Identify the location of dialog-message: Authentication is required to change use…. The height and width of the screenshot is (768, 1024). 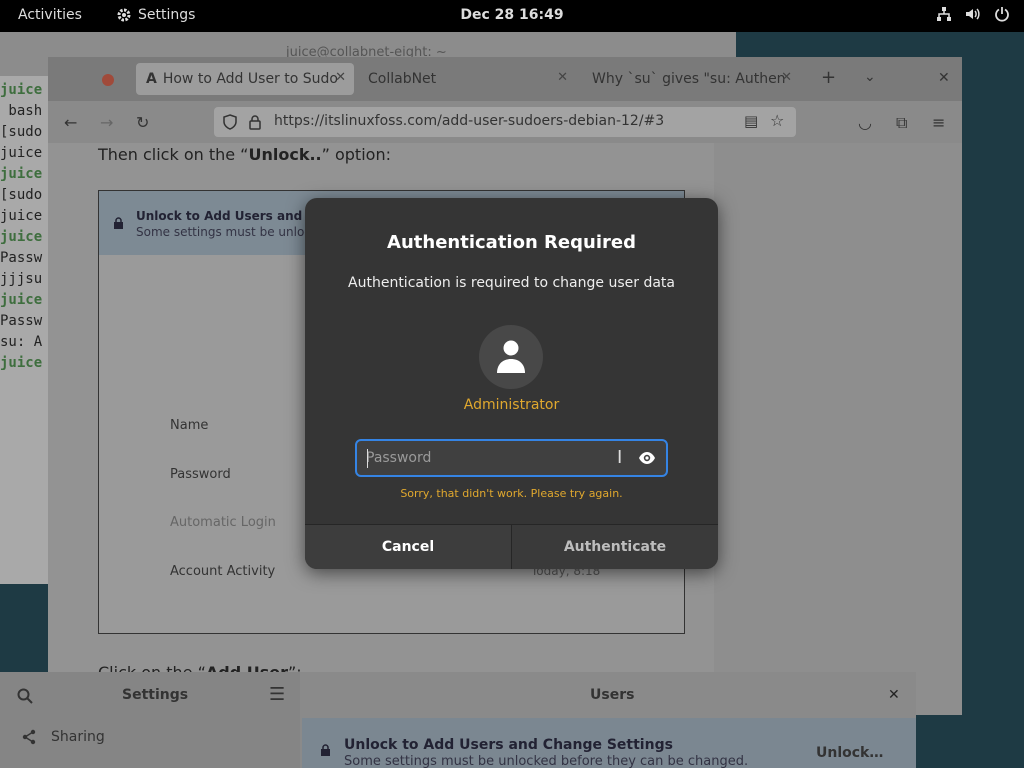
(511, 283).